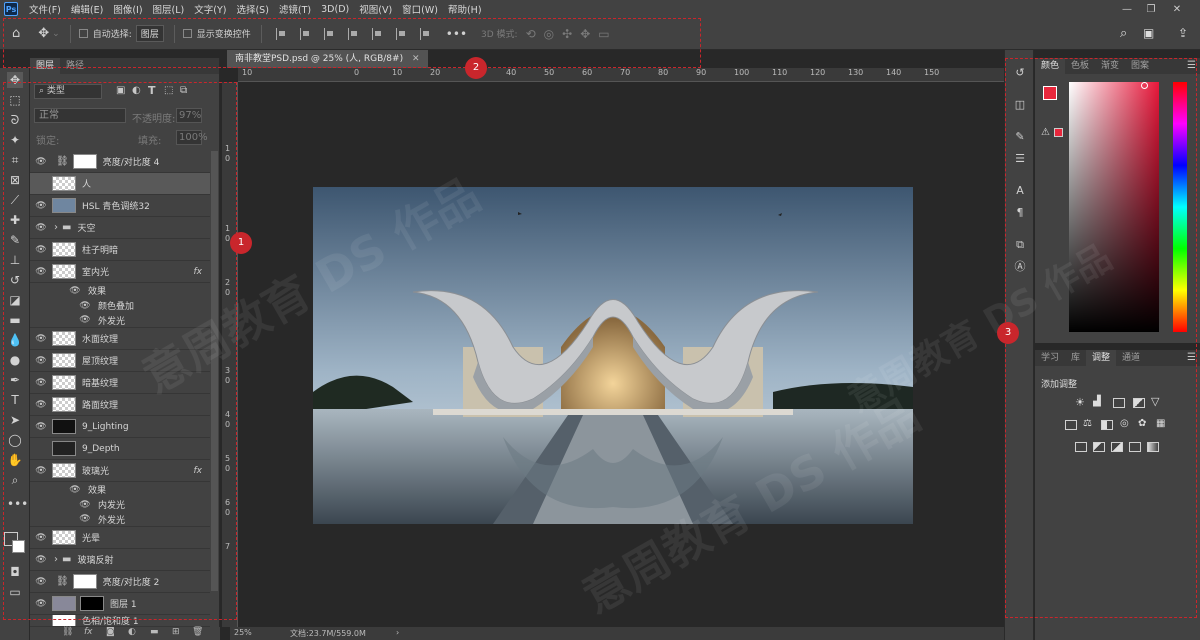 This screenshot has width=1200, height=640. What do you see at coordinates (335, 9) in the screenshot?
I see `menu-3d: 3D(D)` at bounding box center [335, 9].